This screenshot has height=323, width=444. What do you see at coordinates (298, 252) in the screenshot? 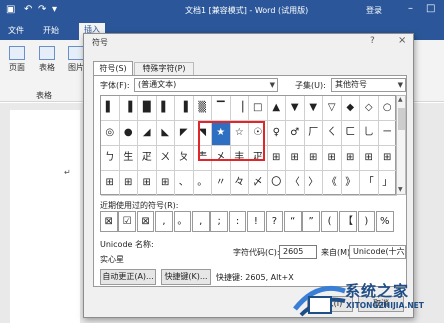
I see `charcode-input: 2605` at bounding box center [298, 252].